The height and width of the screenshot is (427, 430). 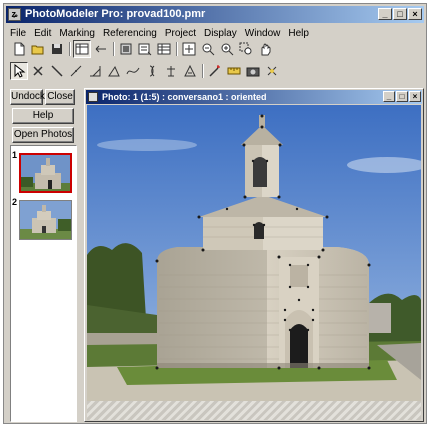 What do you see at coordinates (253, 71) in the screenshot?
I see `camera-icon` at bounding box center [253, 71].